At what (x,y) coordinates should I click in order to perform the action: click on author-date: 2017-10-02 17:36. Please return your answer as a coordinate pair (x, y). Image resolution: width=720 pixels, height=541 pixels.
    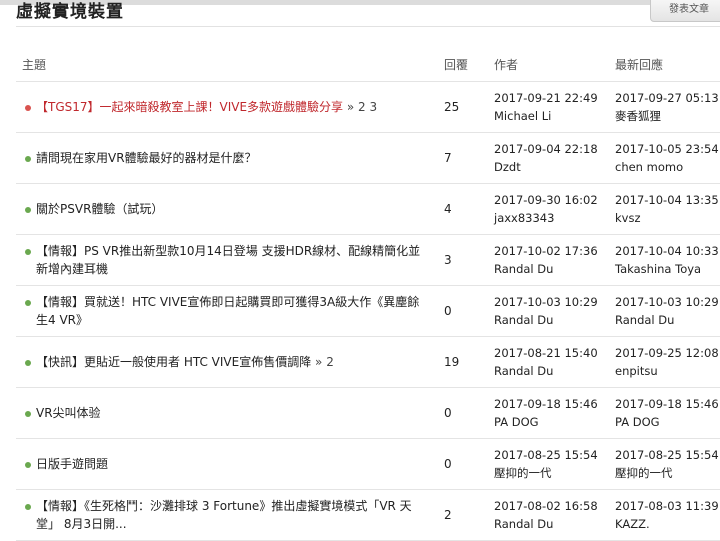
    Looking at the image, I should click on (546, 251).